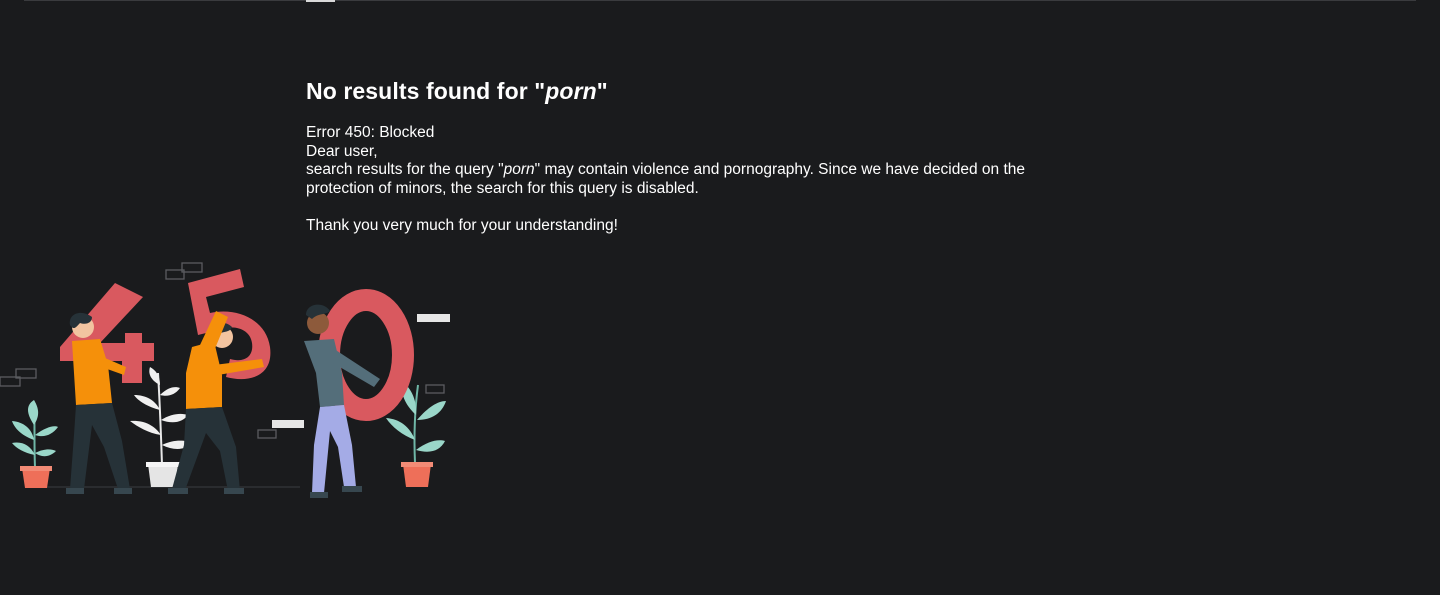 This screenshot has height=595, width=1440. Describe the element at coordinates (342, 151) in the screenshot. I see `greeting-line: Dear user,` at that location.